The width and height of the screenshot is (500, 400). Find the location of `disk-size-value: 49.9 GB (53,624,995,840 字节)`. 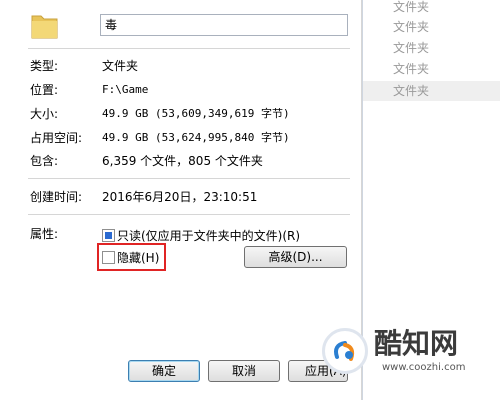

disk-size-value: 49.9 GB (53,624,995,840 字节) is located at coordinates (196, 137).